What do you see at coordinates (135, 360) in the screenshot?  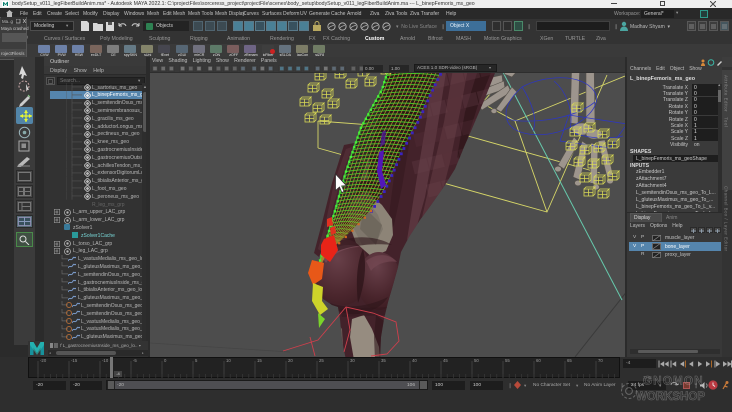 I see `svg-text: -5` at bounding box center [135, 360].